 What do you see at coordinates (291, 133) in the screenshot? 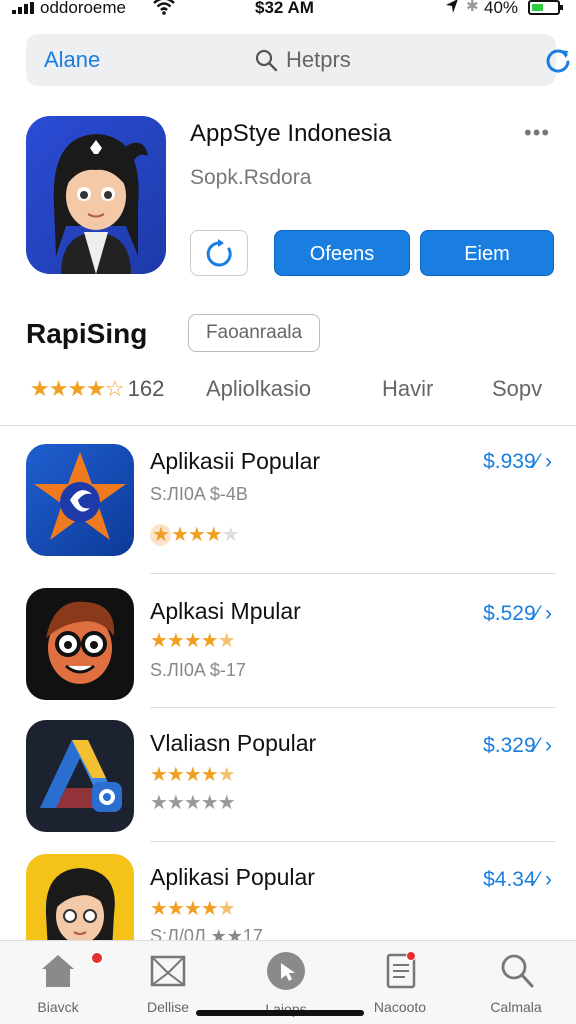
I see `app-title: AppStye Indonesia` at bounding box center [291, 133].